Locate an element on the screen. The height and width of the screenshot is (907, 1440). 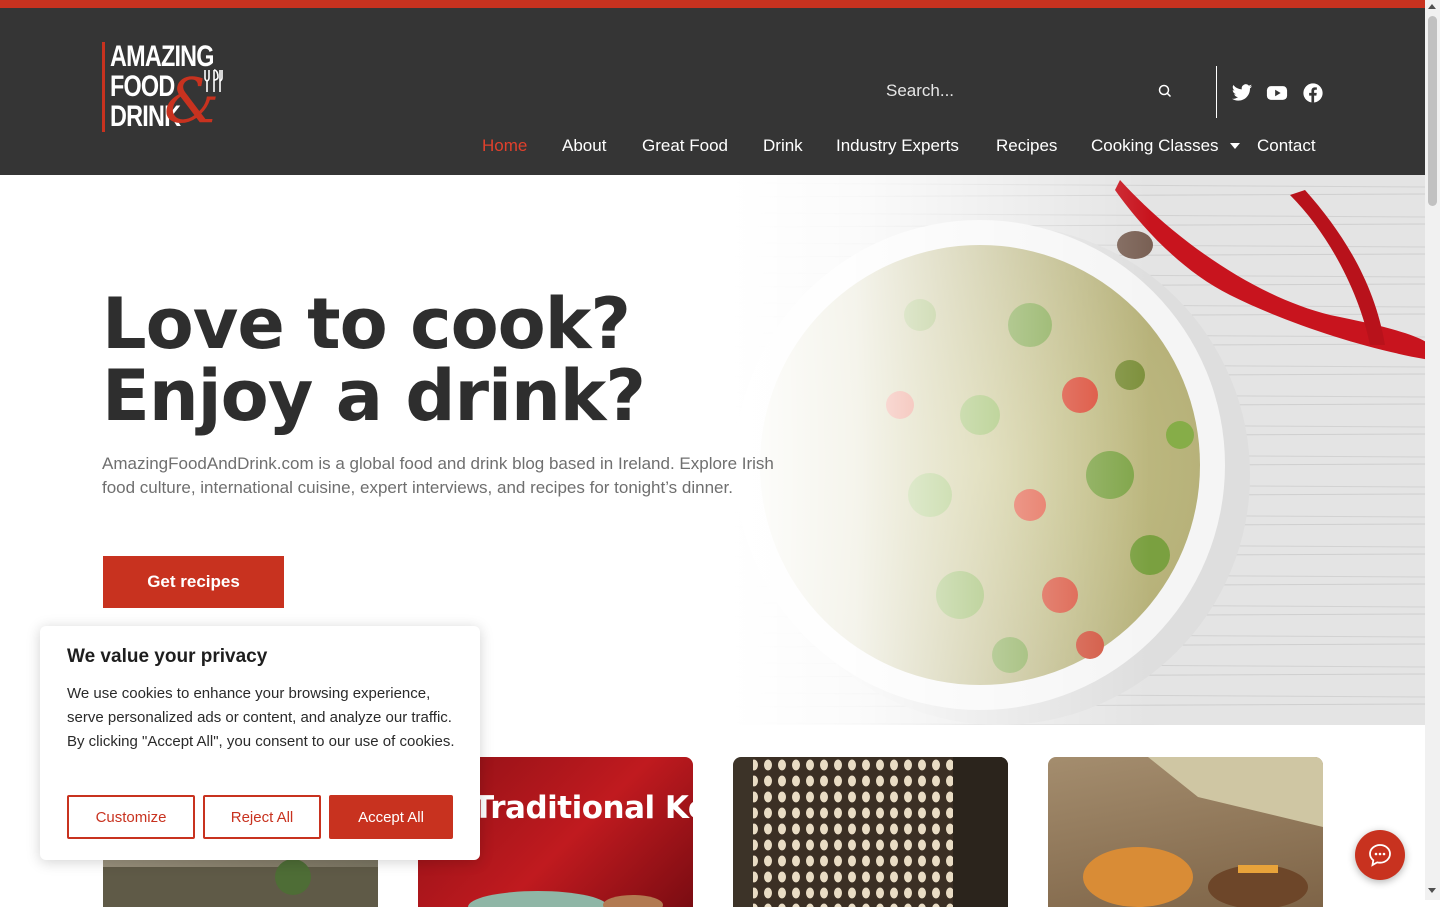
logo-bar is located at coordinates (103, 87).